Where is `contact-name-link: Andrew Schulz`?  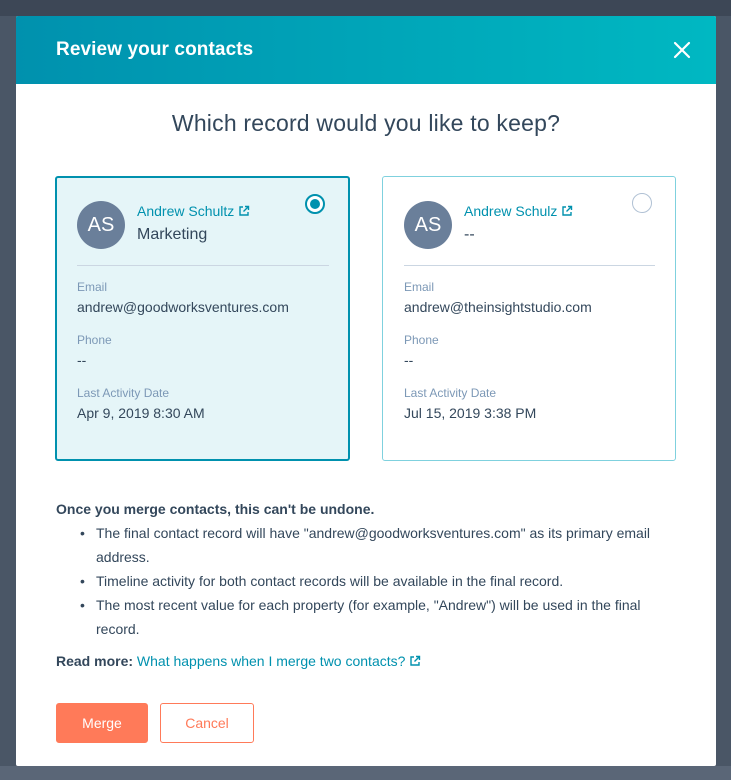
contact-name-link: Andrew Schulz is located at coordinates (518, 211).